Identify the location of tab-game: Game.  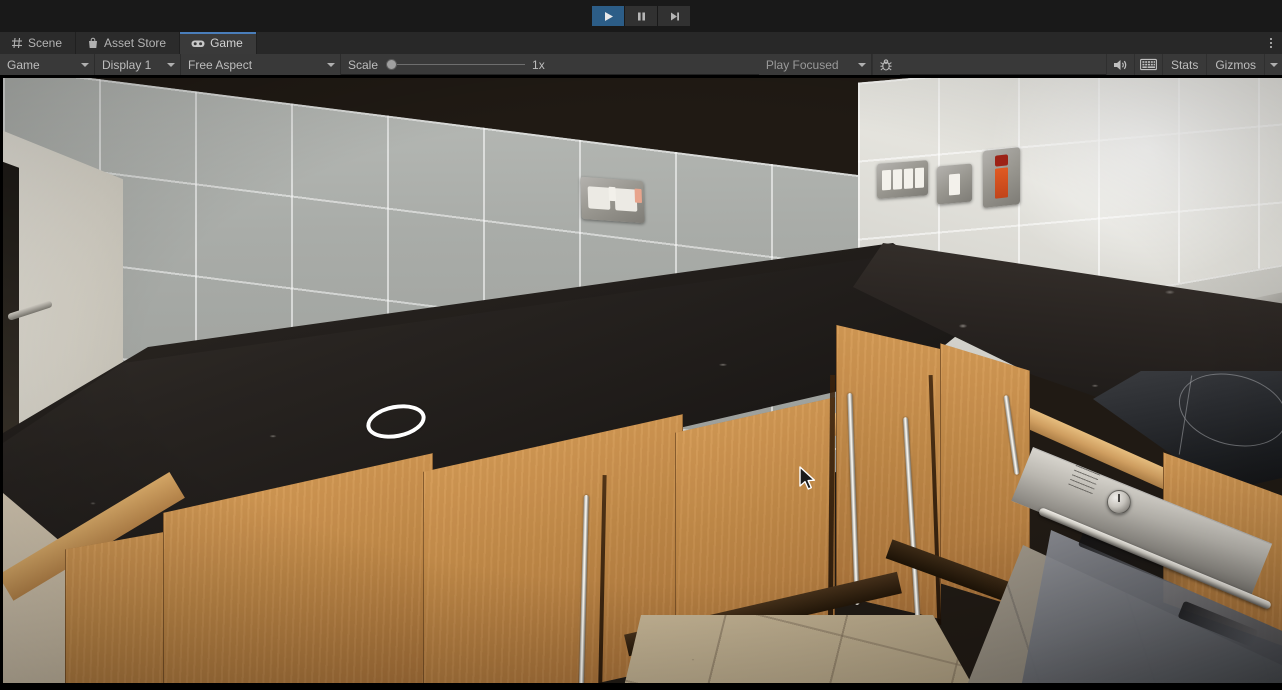
(218, 43).